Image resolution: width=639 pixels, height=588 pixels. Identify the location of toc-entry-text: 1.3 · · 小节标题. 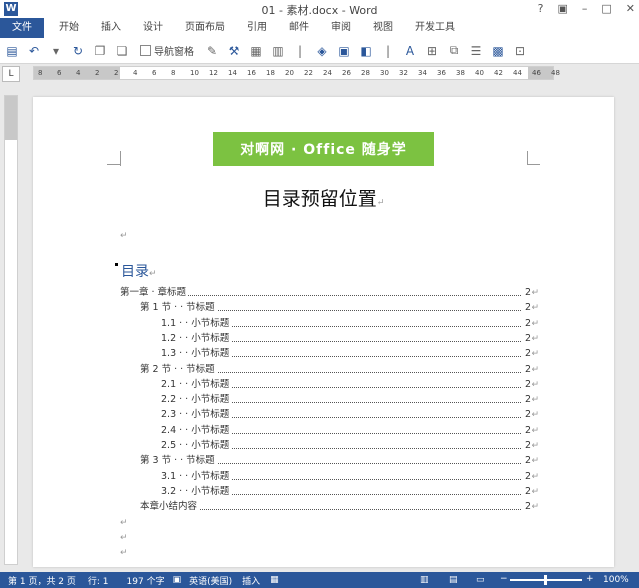
(196, 354).